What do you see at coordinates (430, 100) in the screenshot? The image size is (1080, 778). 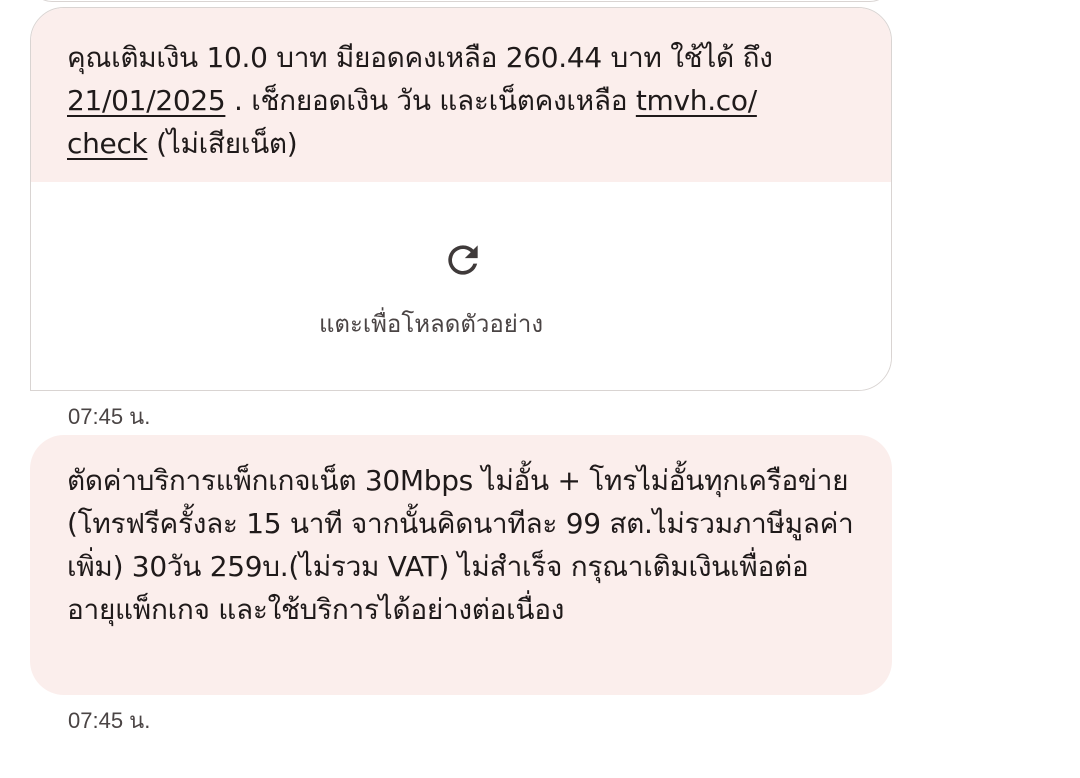 I see `message-text-part: . เช็กยอดเงิน วัน และเน็ตคงเหลือ` at bounding box center [430, 100].